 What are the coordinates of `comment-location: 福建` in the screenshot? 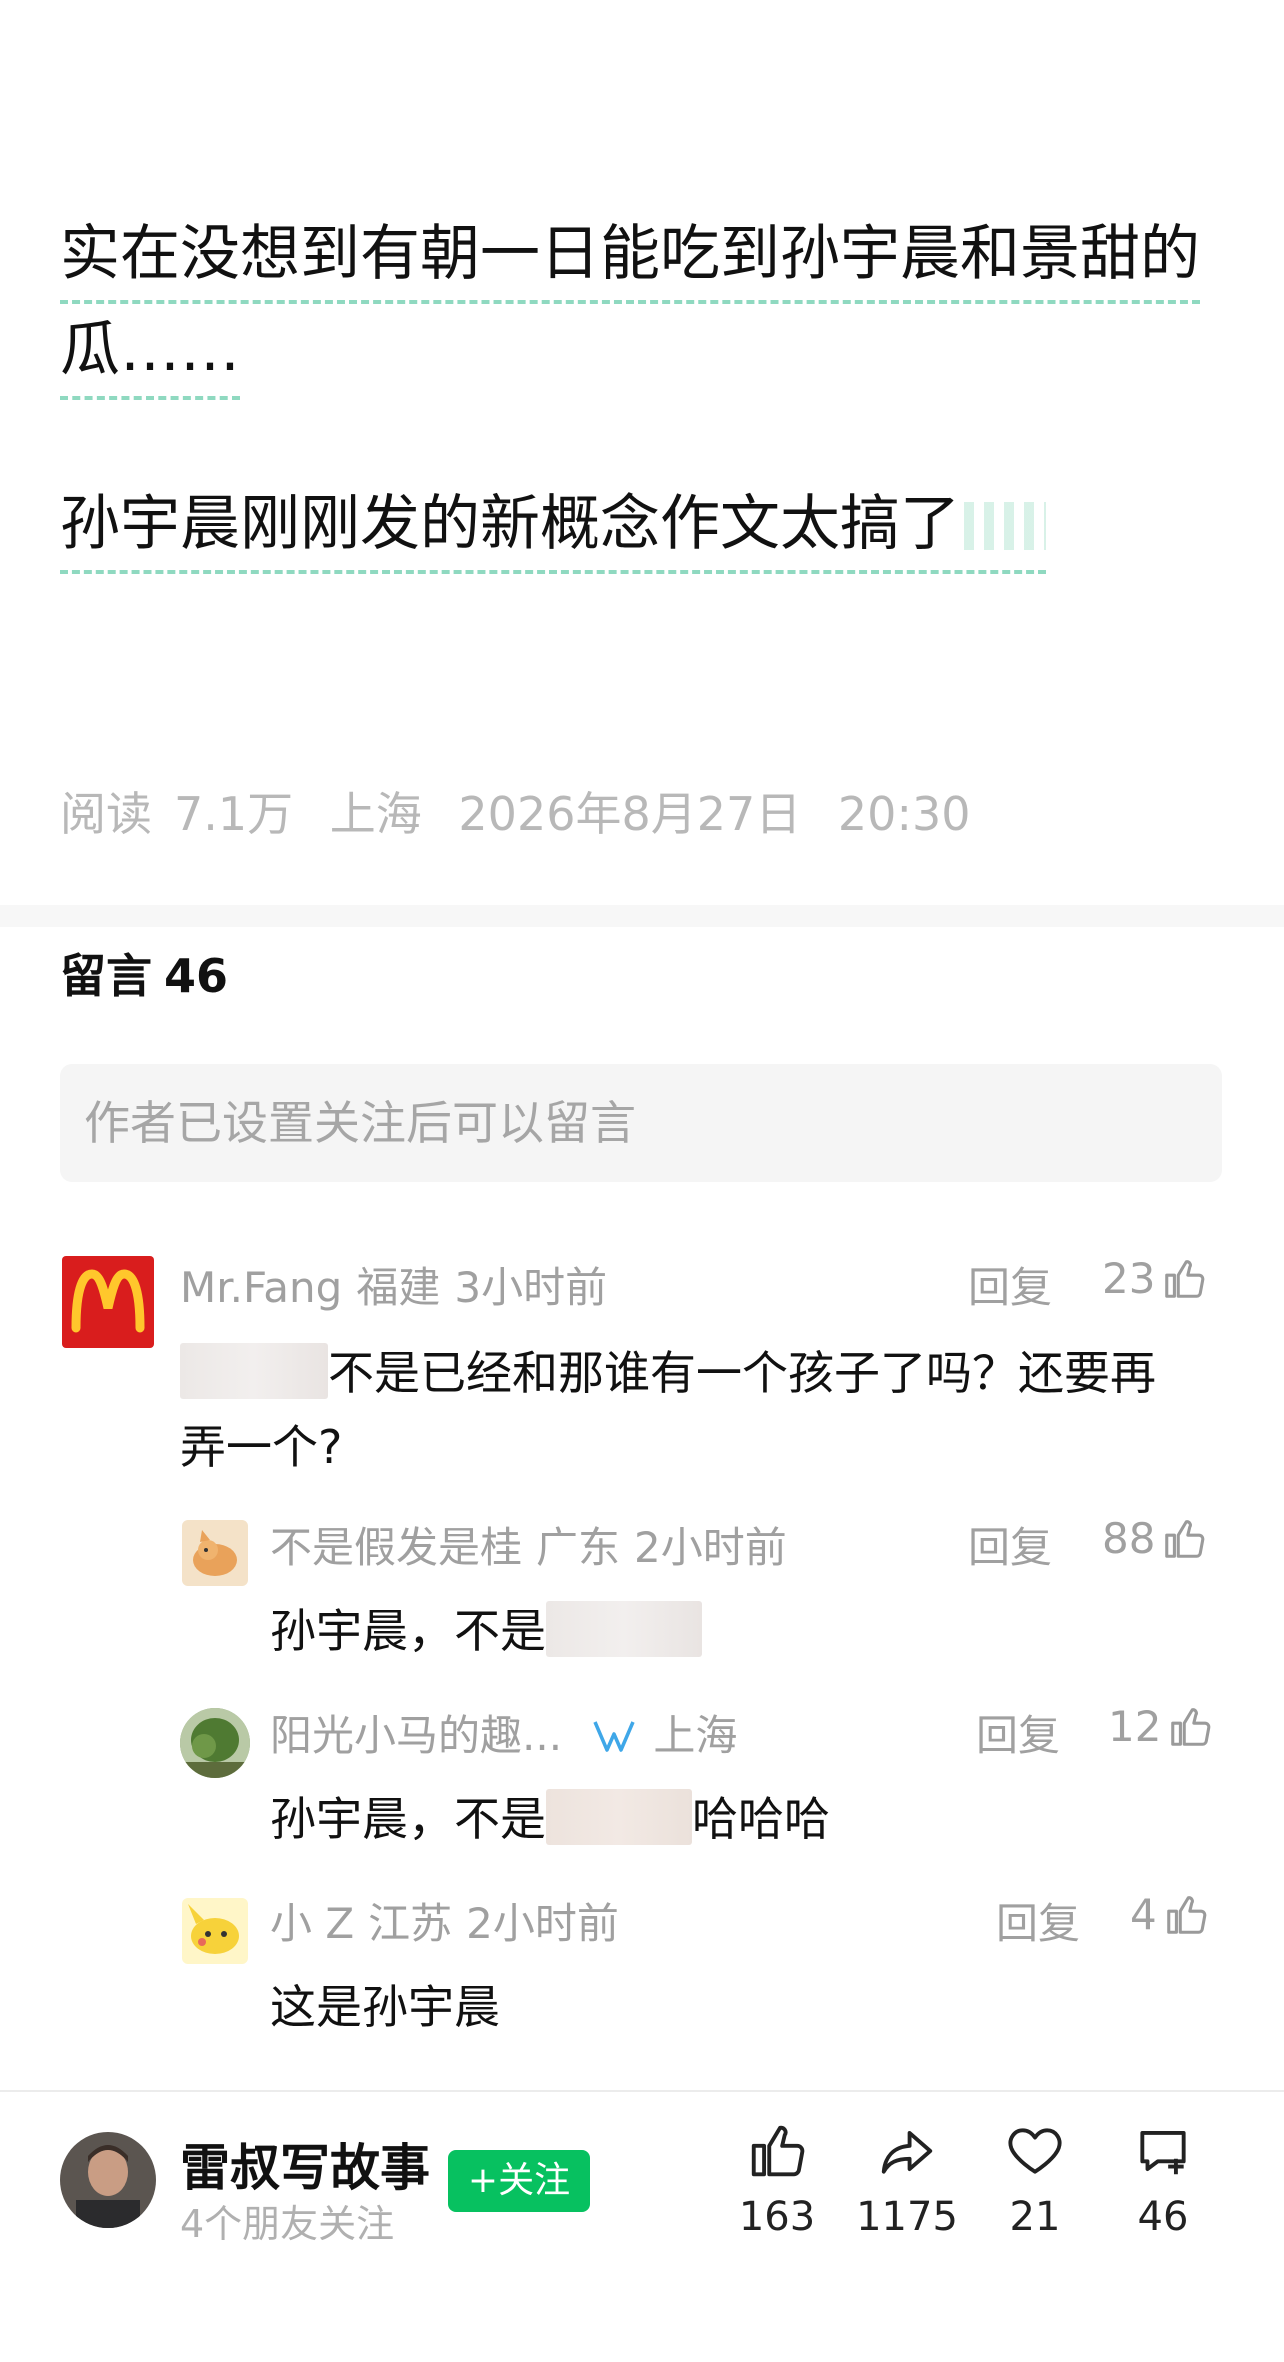 It's located at (398, 1287).